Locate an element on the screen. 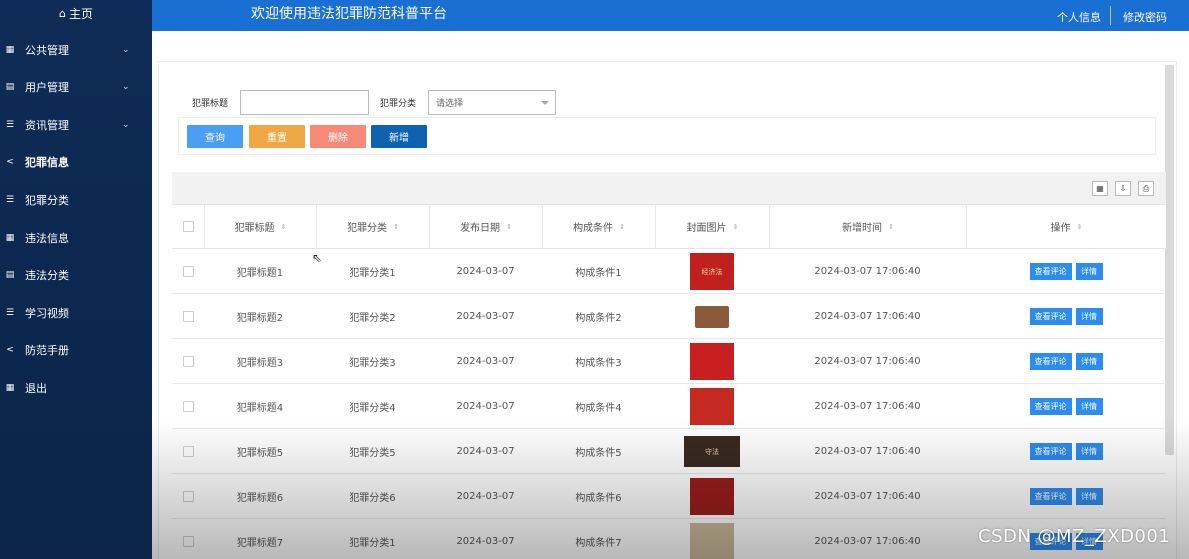 This screenshot has height=559, width=1189. column-header-5: 新增时间 ⇕ is located at coordinates (867, 226).